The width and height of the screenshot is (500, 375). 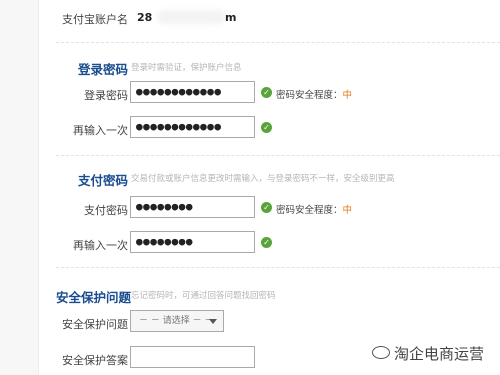 I want to click on security-question-select: － － 请选择 － －, so click(x=177, y=321).